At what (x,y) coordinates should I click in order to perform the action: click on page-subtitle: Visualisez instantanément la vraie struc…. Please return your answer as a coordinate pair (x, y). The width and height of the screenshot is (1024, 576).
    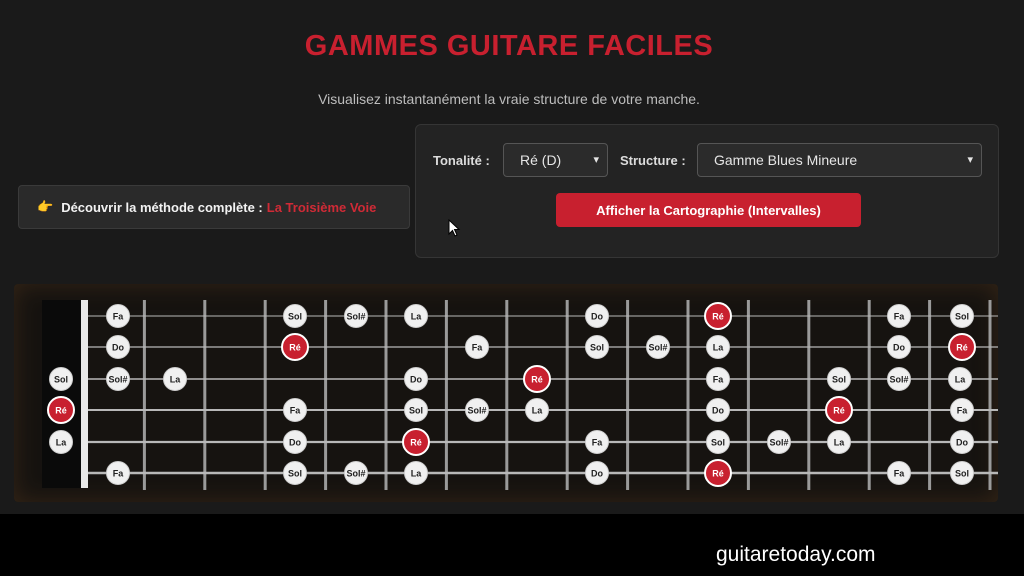
    Looking at the image, I should click on (509, 99).